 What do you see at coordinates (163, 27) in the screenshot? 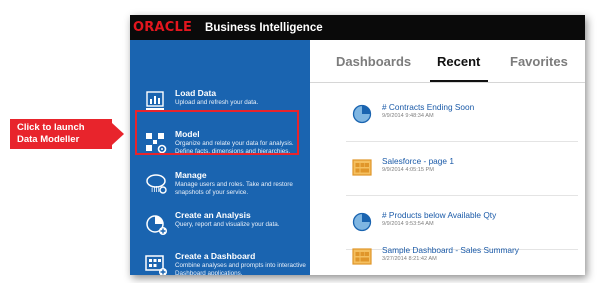
I see `oracle-logo: ORACLE` at bounding box center [163, 27].